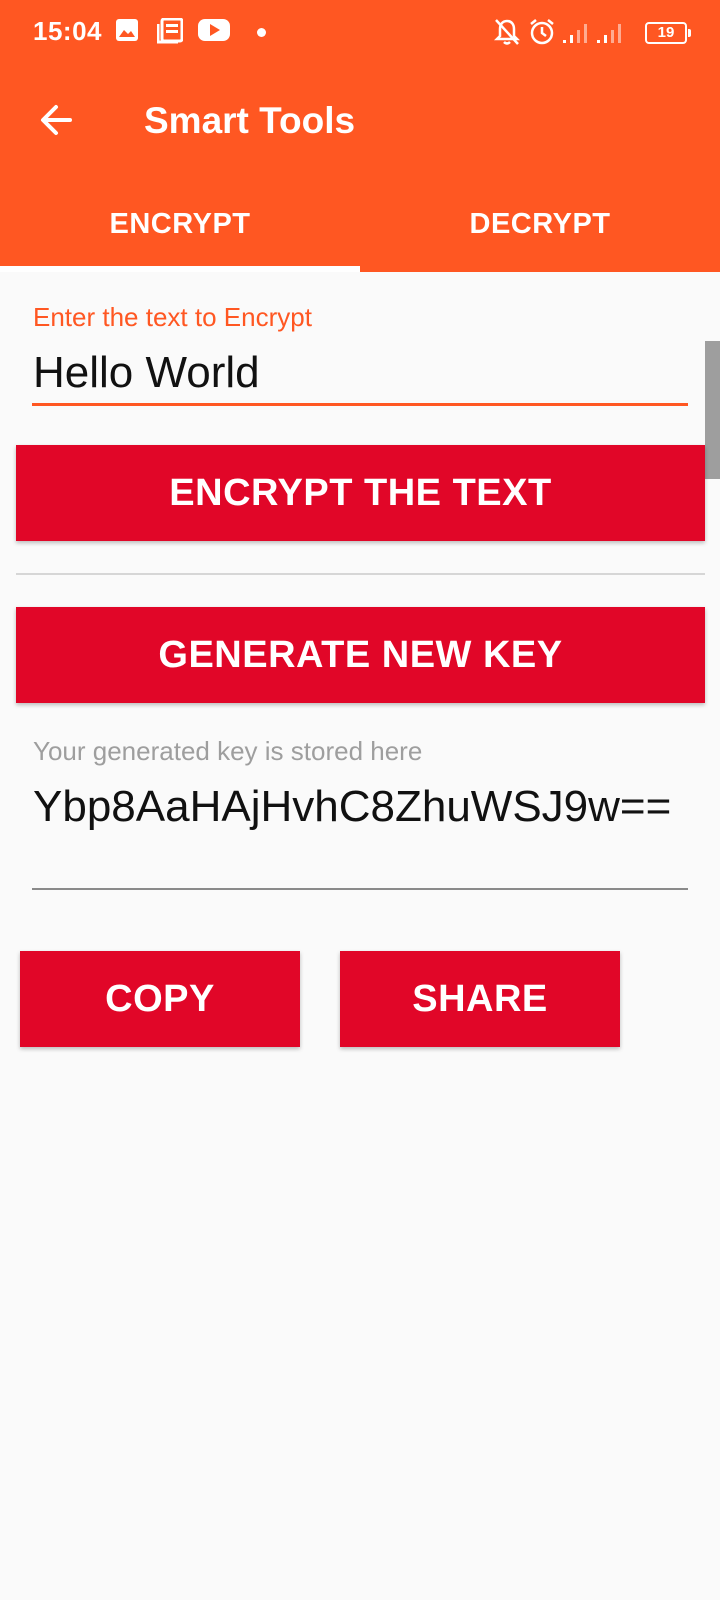 Image resolution: width=720 pixels, height=1600 pixels. What do you see at coordinates (360, 889) in the screenshot?
I see `key-field-underline` at bounding box center [360, 889].